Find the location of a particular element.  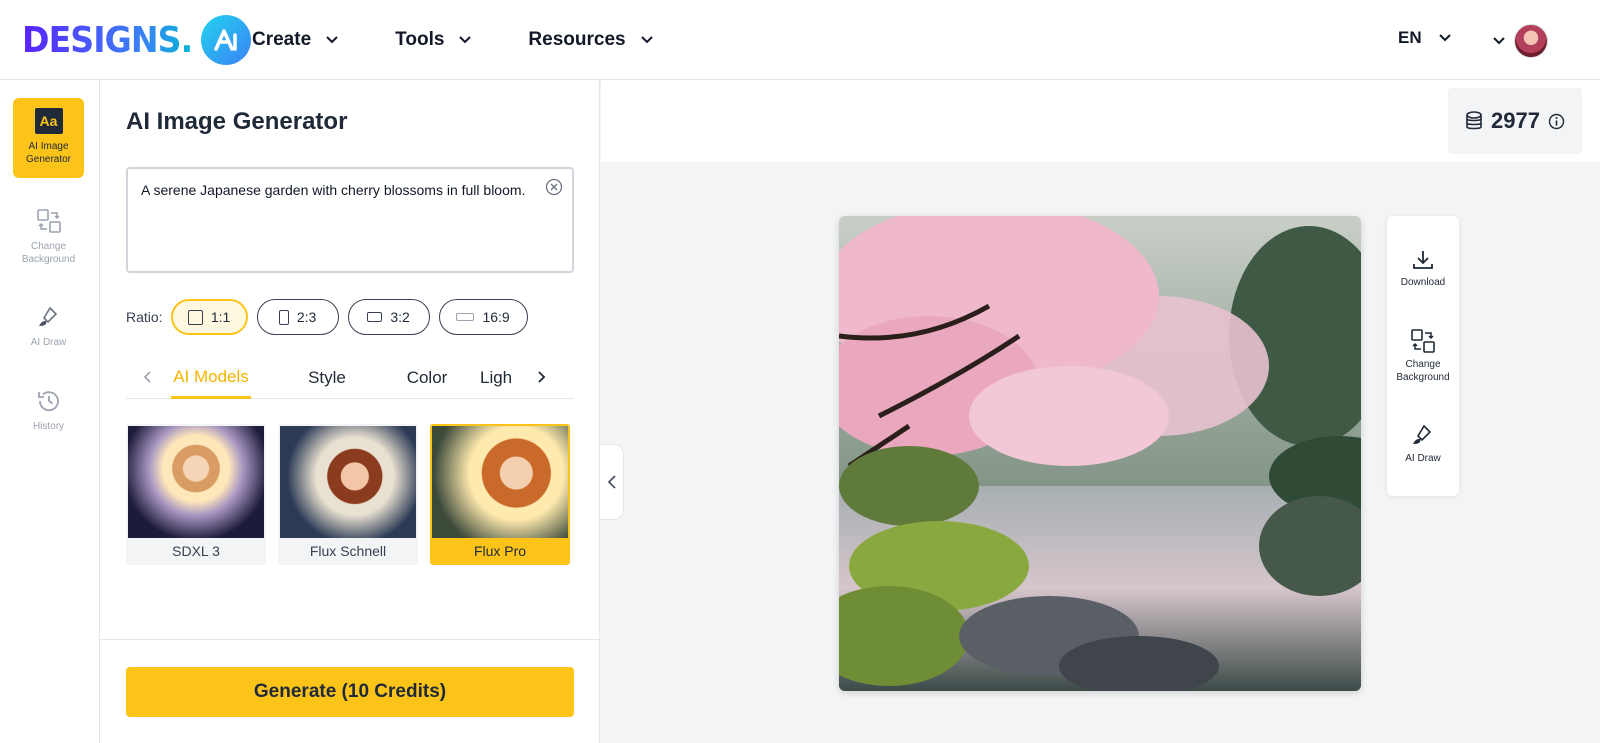

designs-ai-logo: DESIGNS. is located at coordinates (137, 40).